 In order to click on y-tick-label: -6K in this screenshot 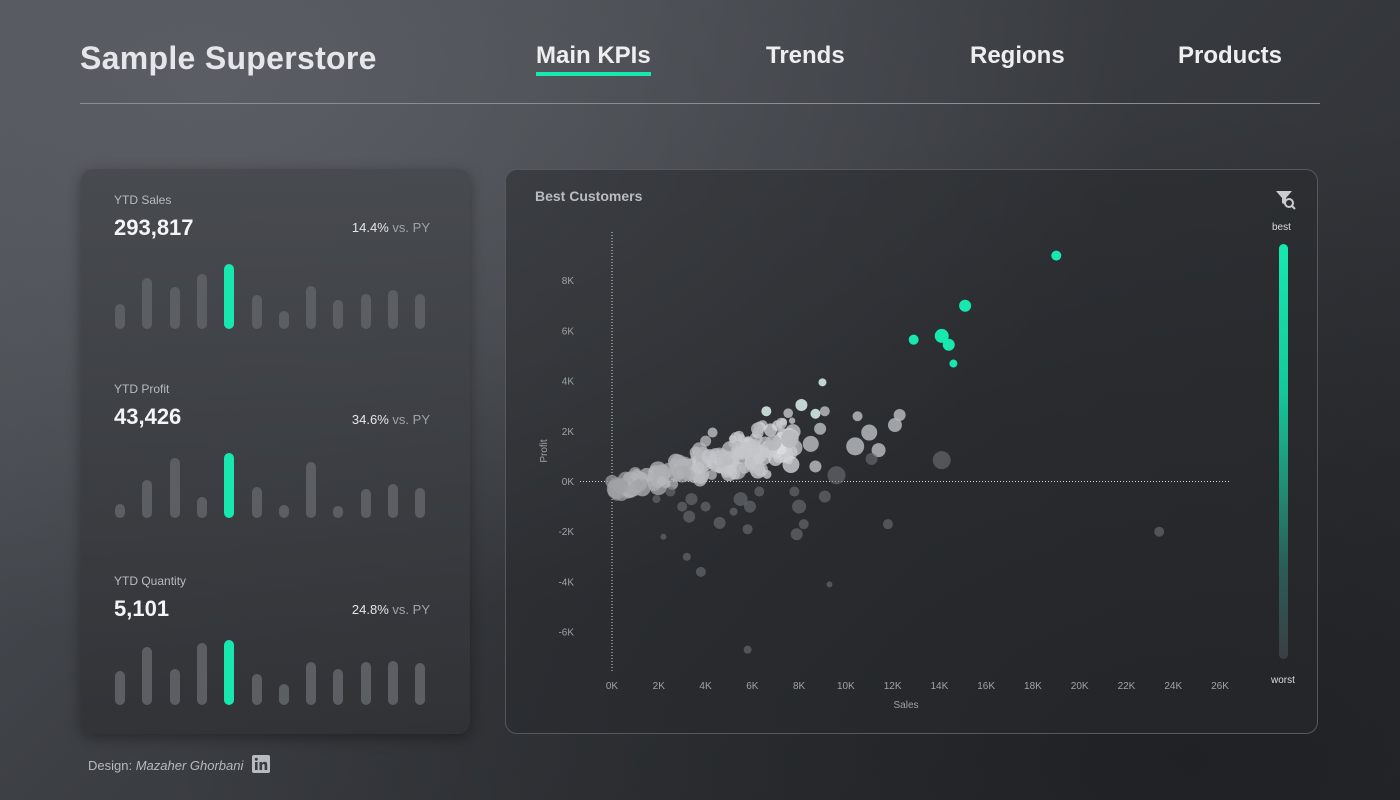, I will do `click(566, 633)`.